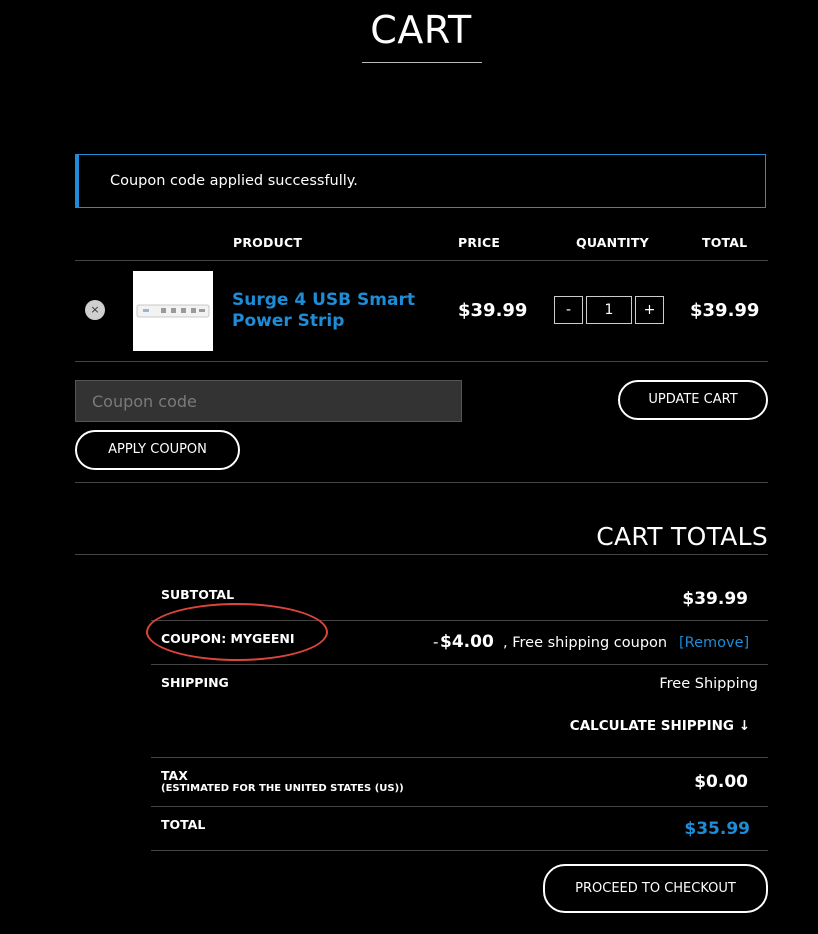 The image size is (818, 934). What do you see at coordinates (717, 829) in the screenshot?
I see `total-value: $35.99` at bounding box center [717, 829].